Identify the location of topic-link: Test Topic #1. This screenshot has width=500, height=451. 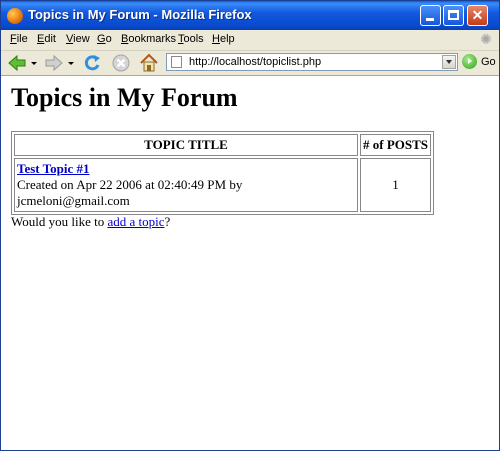
(53, 168).